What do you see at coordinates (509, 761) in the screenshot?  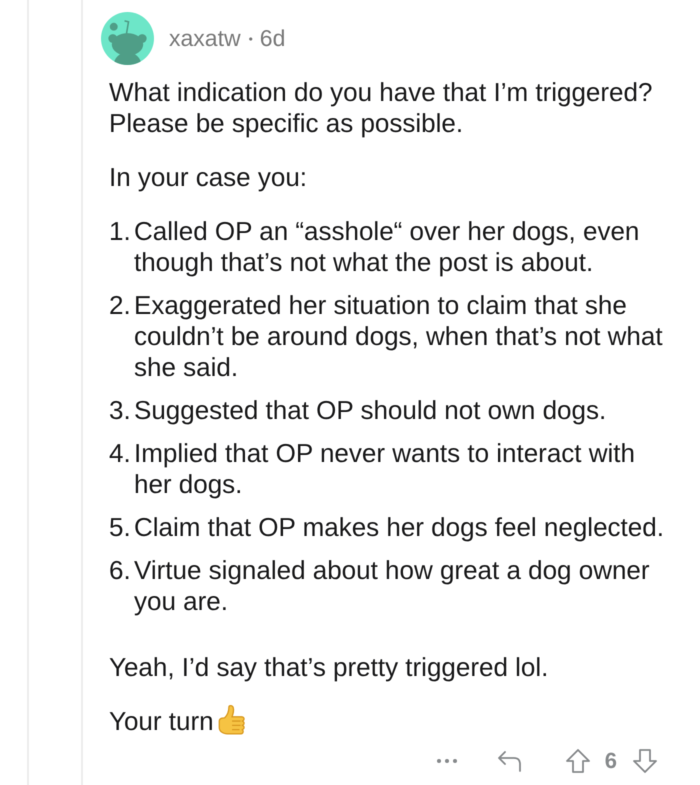 I see `reply-icon` at bounding box center [509, 761].